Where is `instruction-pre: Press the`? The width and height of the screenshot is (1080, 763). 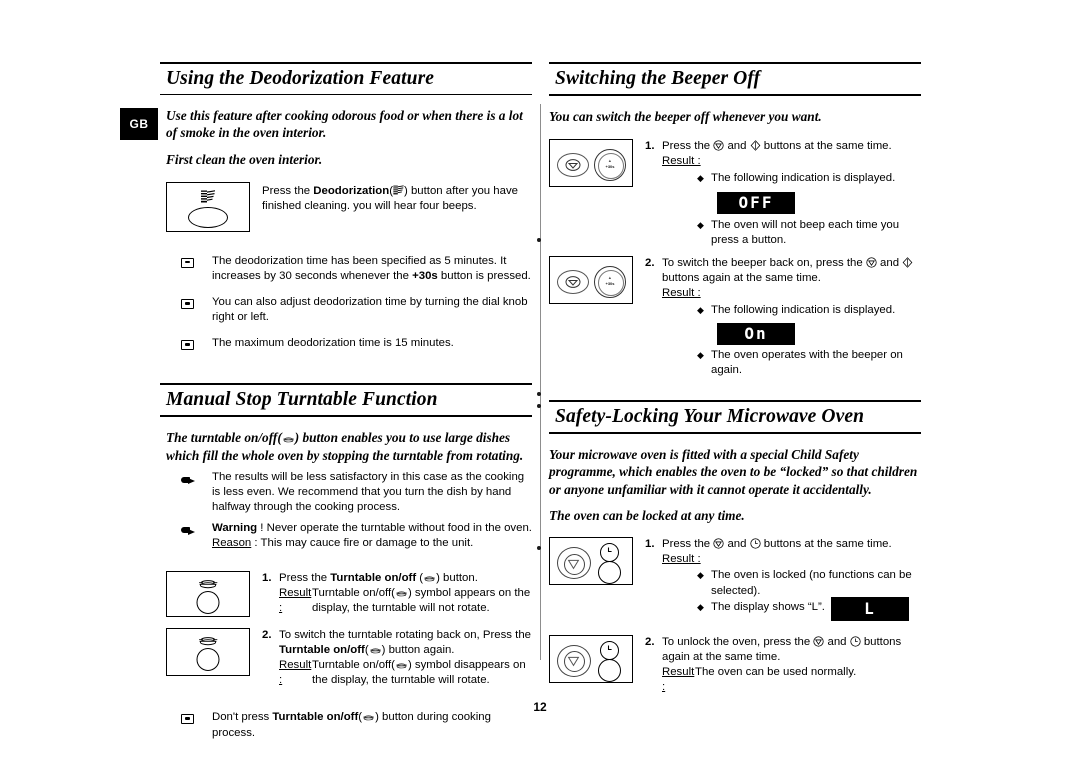
instruction-pre: Press the is located at coordinates (288, 190).